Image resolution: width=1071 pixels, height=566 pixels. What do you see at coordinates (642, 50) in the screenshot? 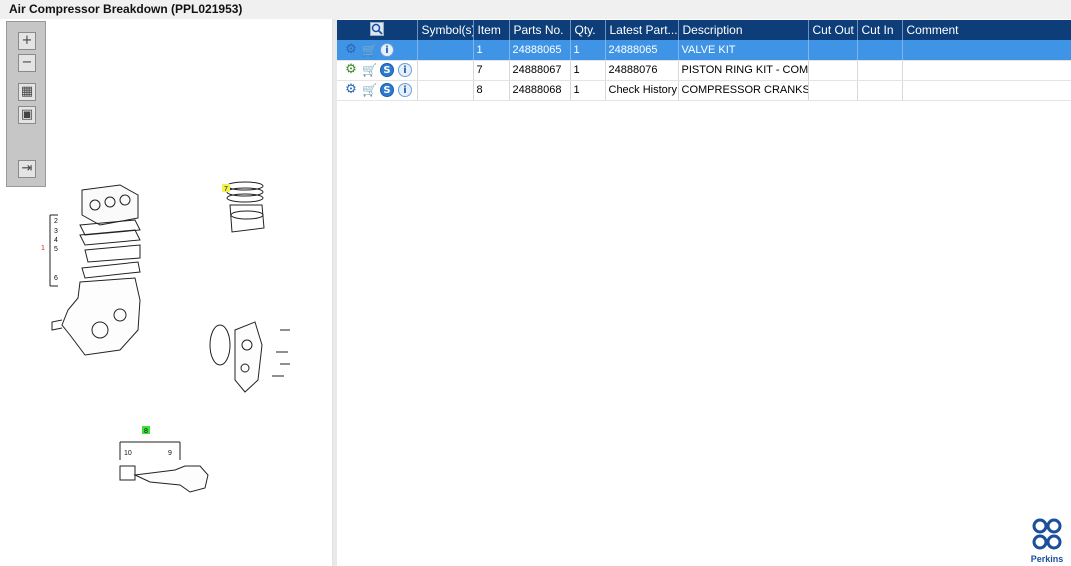
I see `cell-latest-part: 24888065` at bounding box center [642, 50].